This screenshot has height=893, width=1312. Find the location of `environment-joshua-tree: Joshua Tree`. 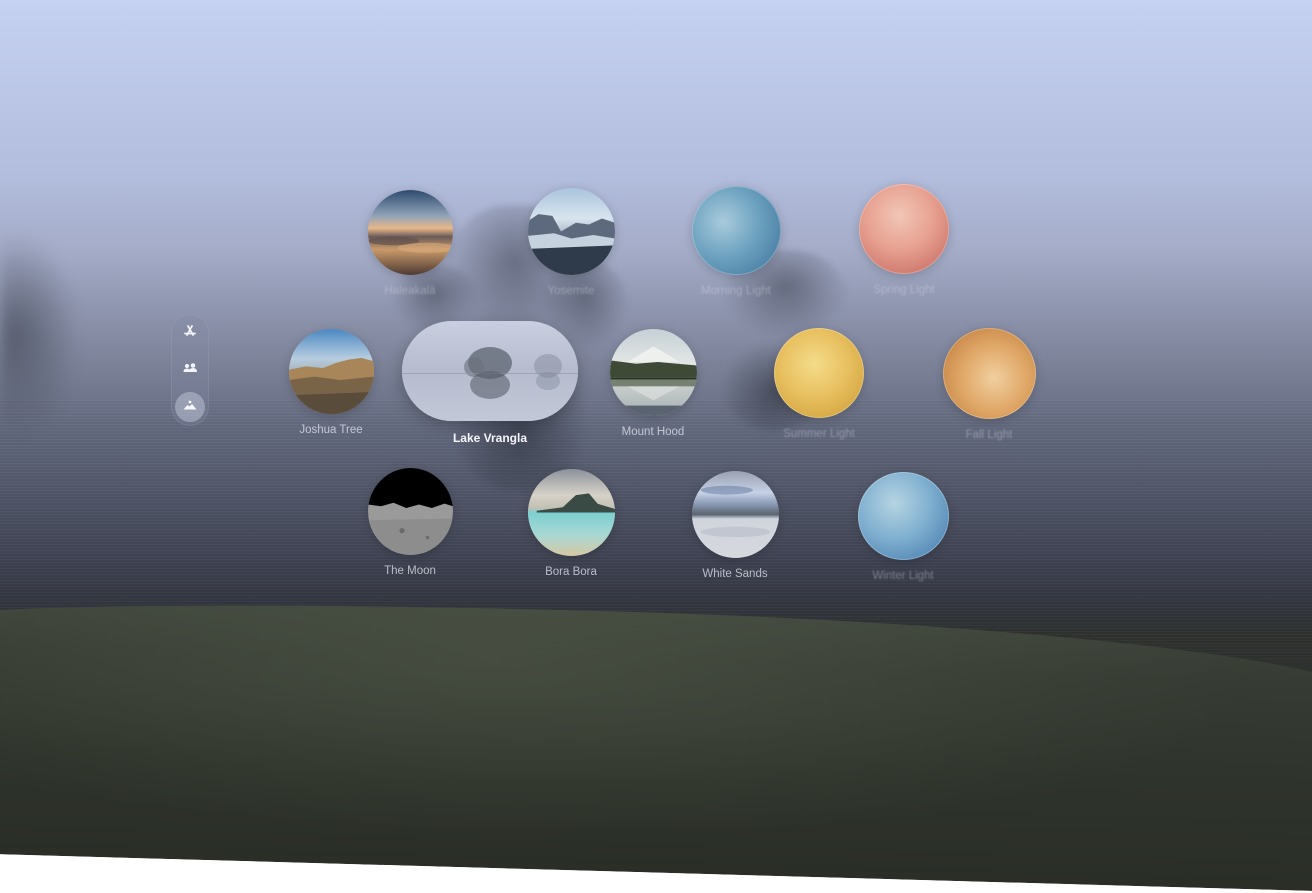

environment-joshua-tree: Joshua Tree is located at coordinates (331, 382).